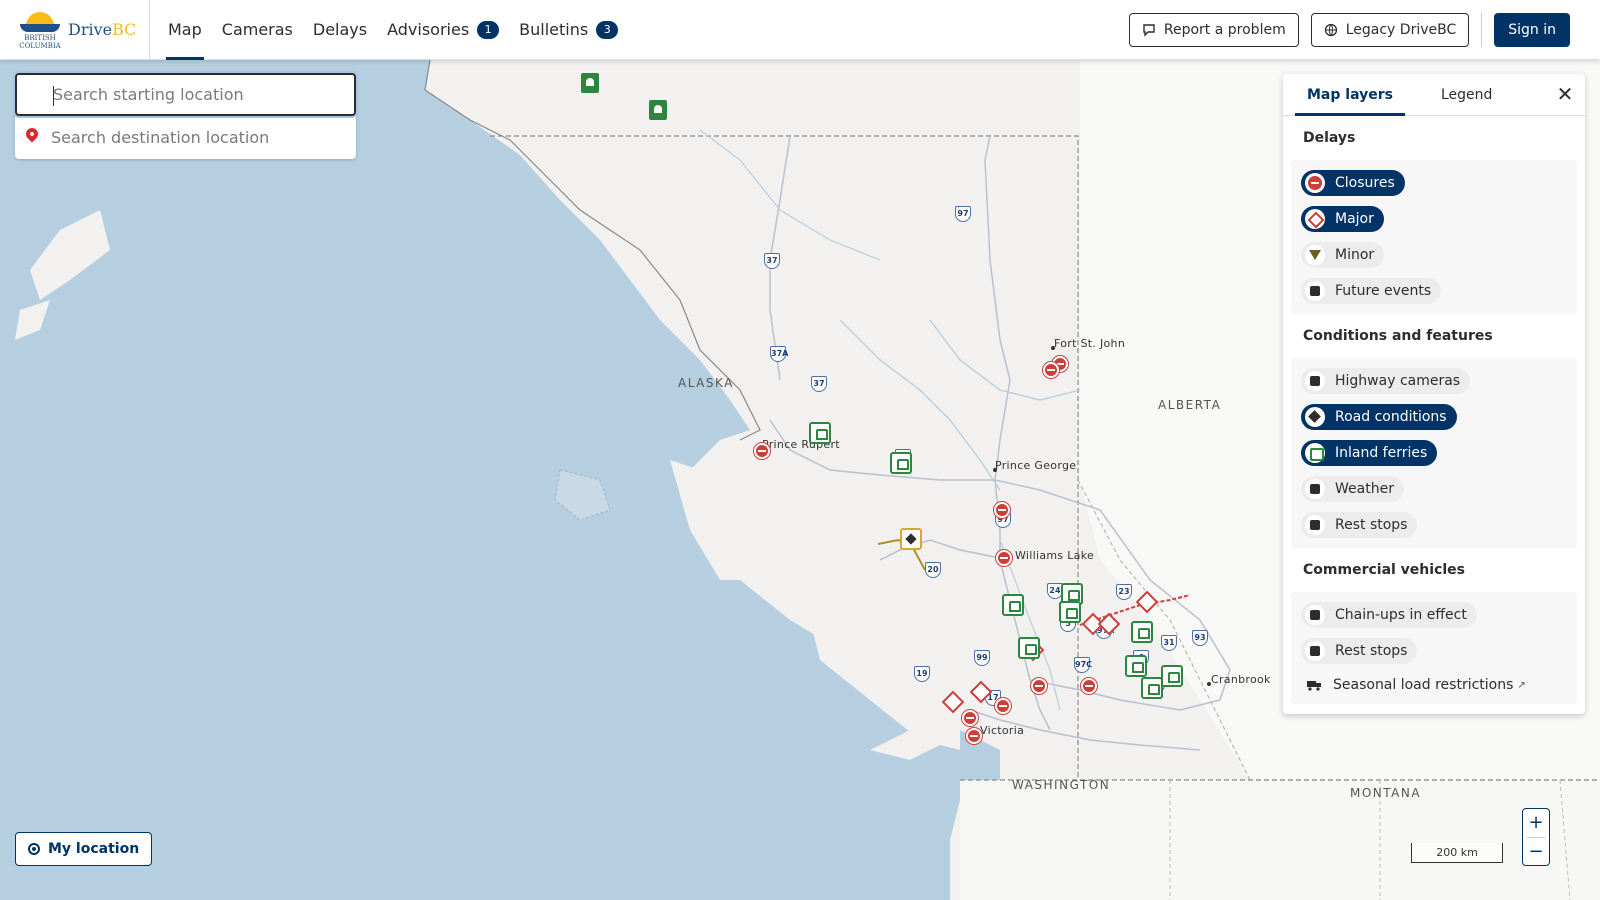 The width and height of the screenshot is (1600, 900). I want to click on starting-location-input: Search starting location, so click(185, 94).